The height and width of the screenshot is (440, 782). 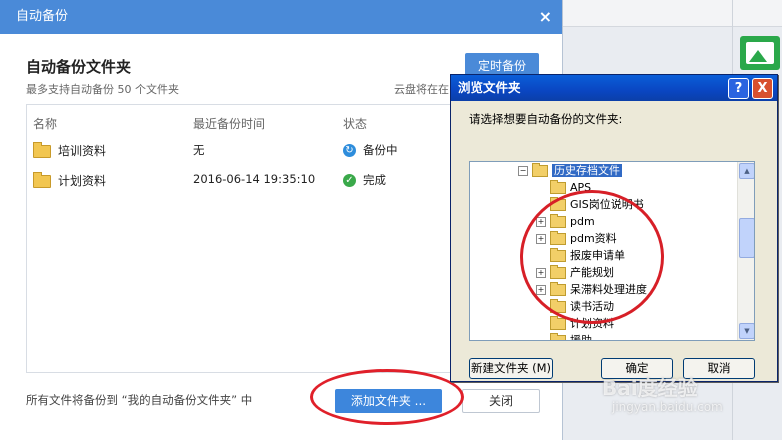 I want to click on tree-item: − 历史存档文件, so click(x=570, y=170).